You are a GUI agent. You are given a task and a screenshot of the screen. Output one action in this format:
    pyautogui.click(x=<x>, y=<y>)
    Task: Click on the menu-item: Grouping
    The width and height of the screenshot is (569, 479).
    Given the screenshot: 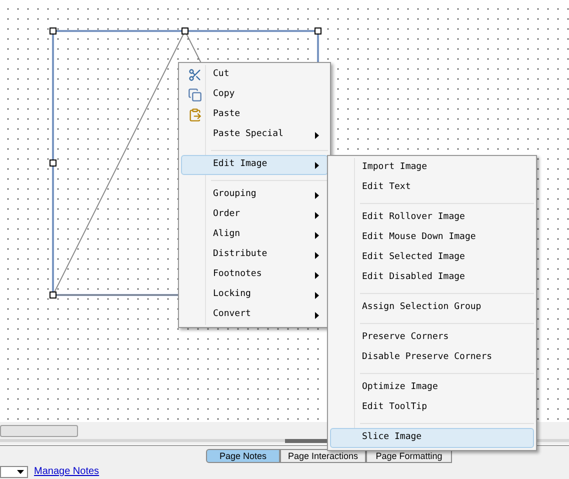 What is the action you would take?
    pyautogui.click(x=254, y=195)
    